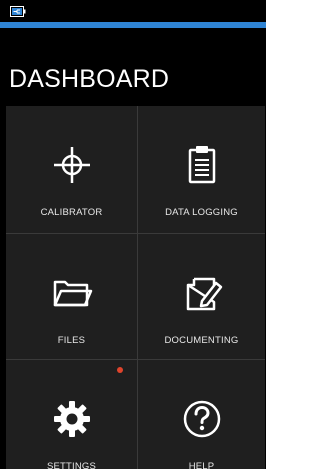 The width and height of the screenshot is (320, 469). I want to click on gear-icon, so click(71, 419).